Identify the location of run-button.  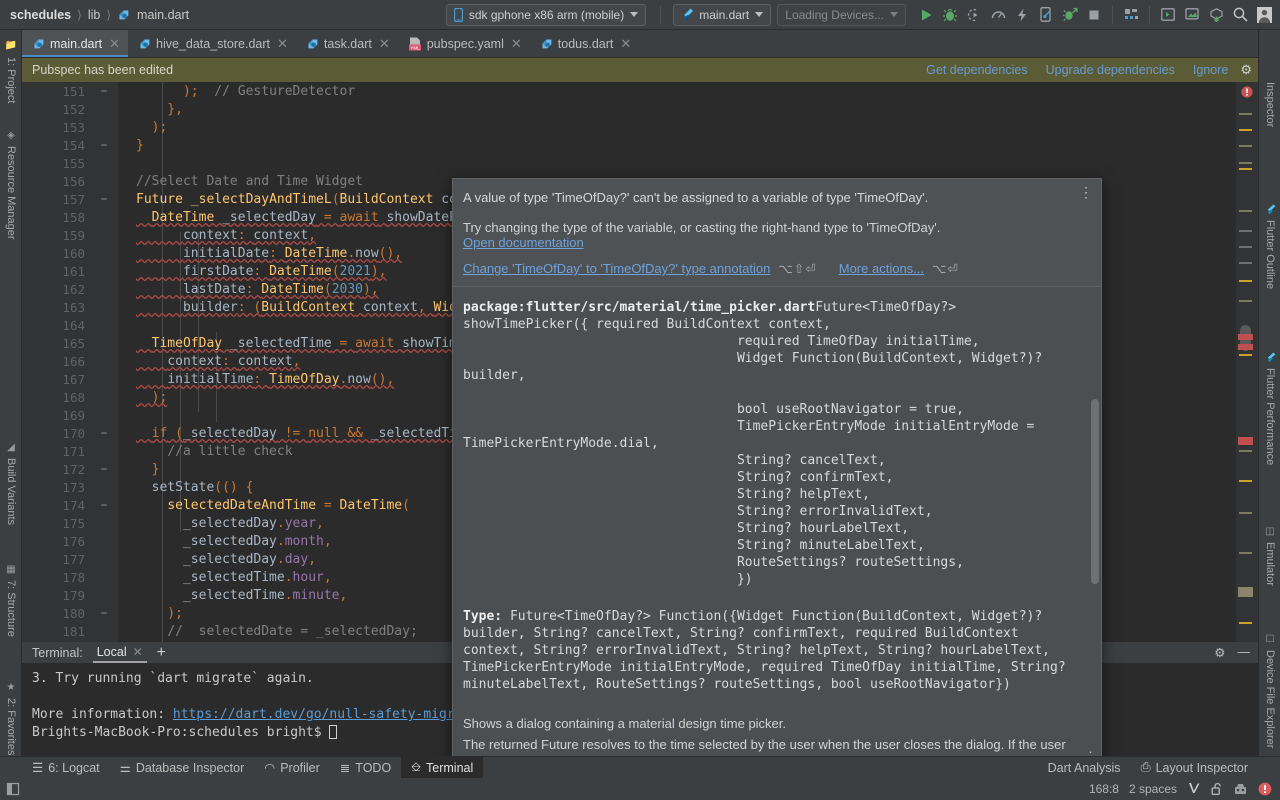
(926, 15).